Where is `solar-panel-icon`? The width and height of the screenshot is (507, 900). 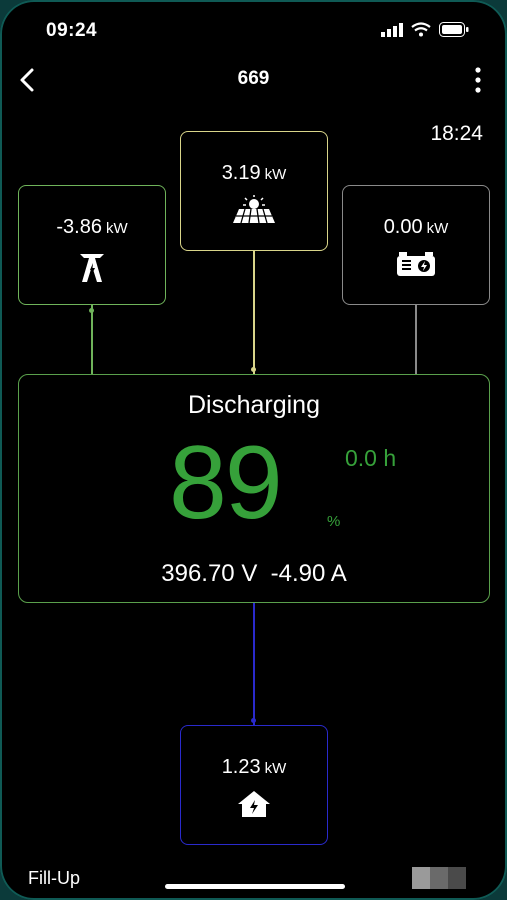 solar-panel-icon is located at coordinates (254, 209).